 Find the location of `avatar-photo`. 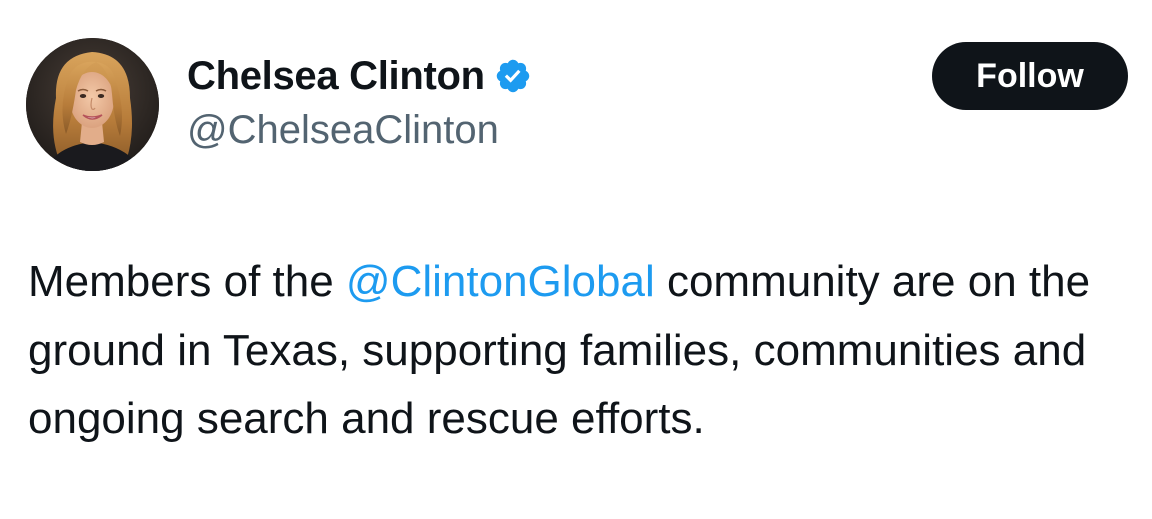

avatar-photo is located at coordinates (92, 104).